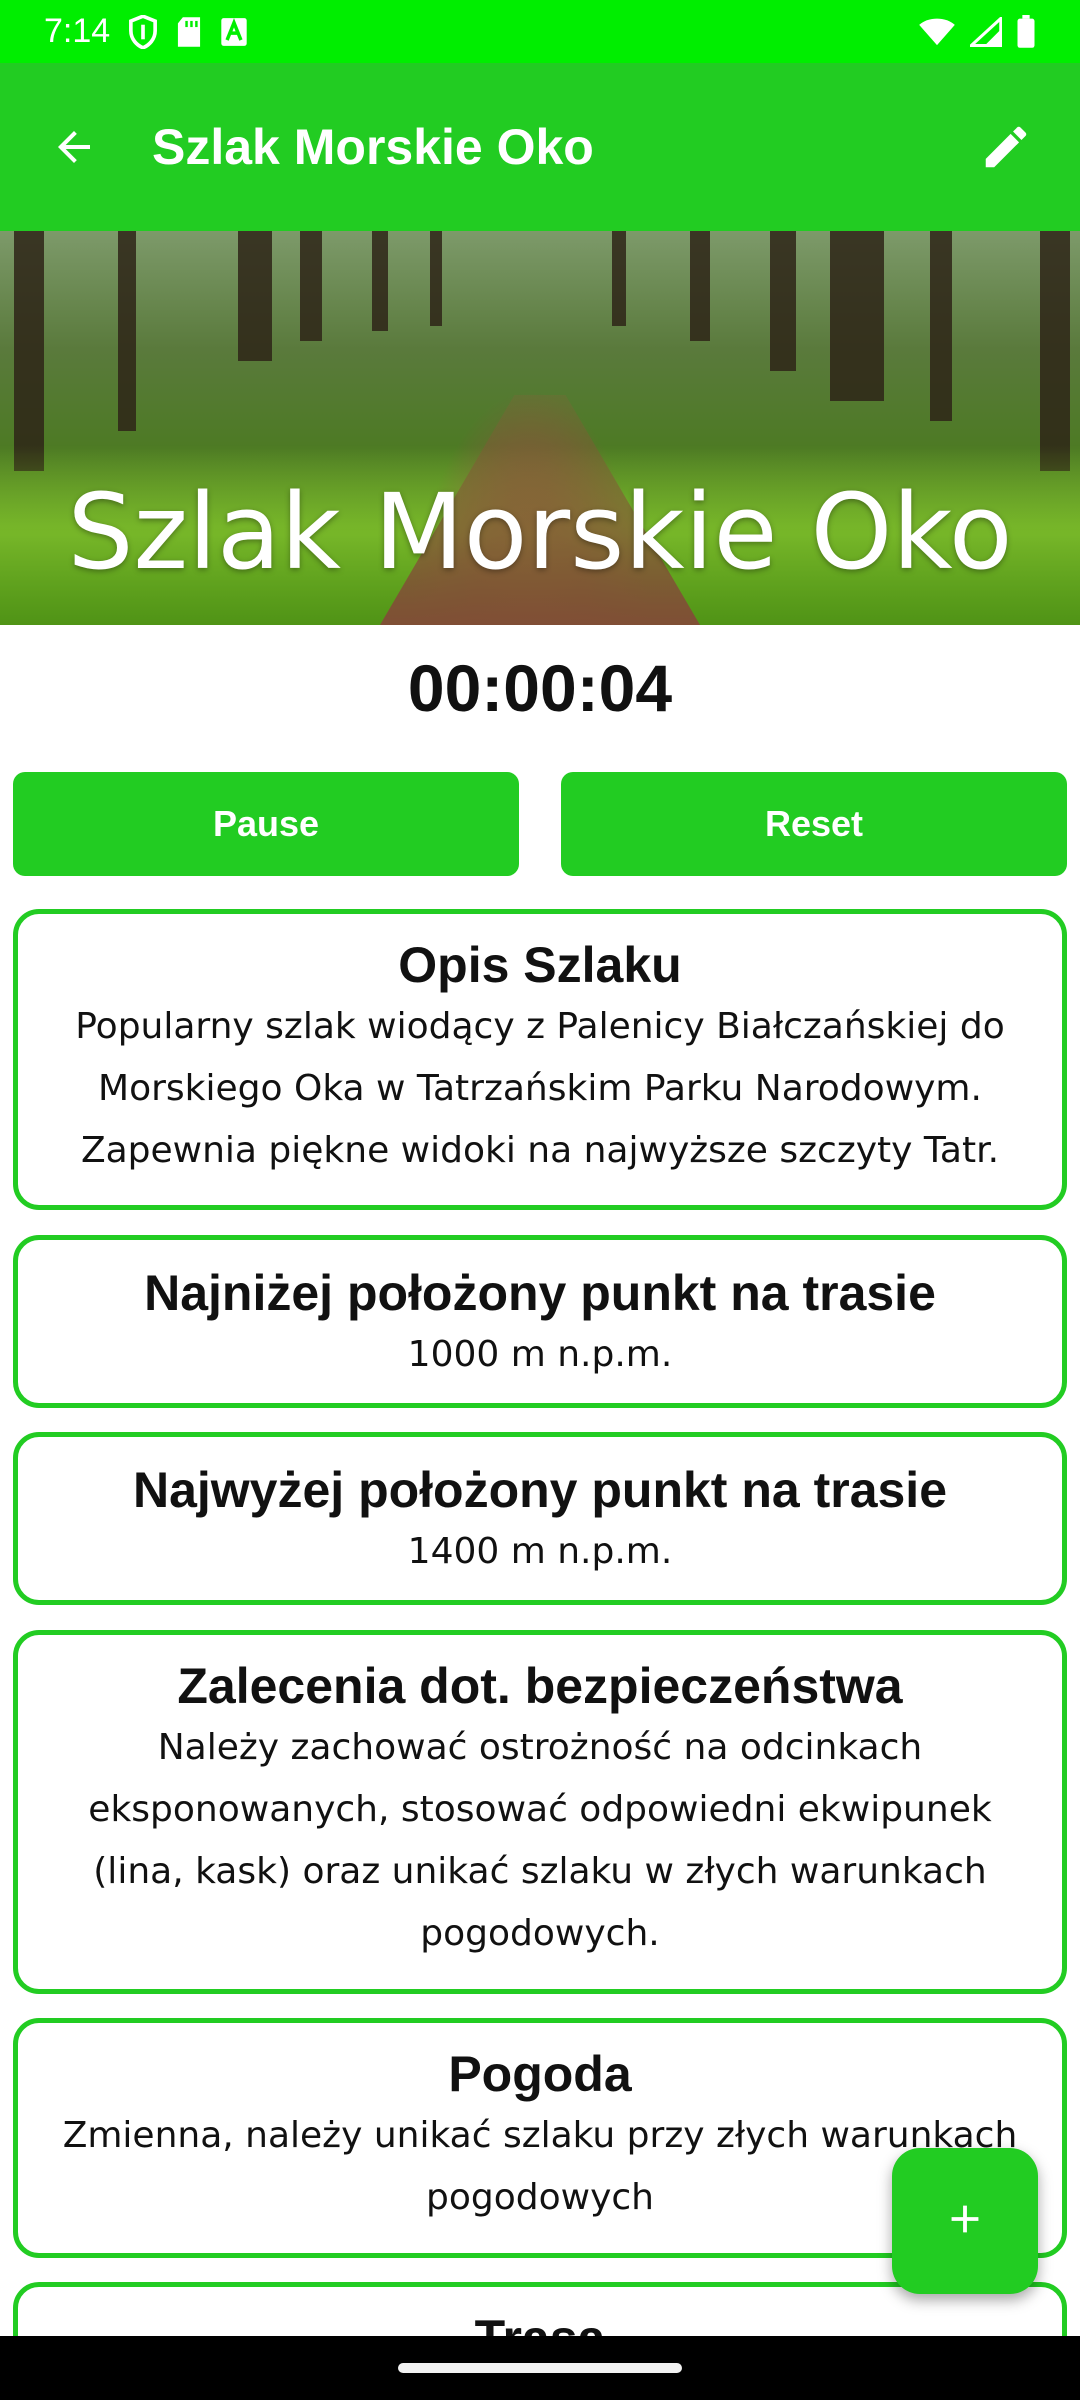 The image size is (1080, 2400). I want to click on plus-icon, so click(965, 2221).